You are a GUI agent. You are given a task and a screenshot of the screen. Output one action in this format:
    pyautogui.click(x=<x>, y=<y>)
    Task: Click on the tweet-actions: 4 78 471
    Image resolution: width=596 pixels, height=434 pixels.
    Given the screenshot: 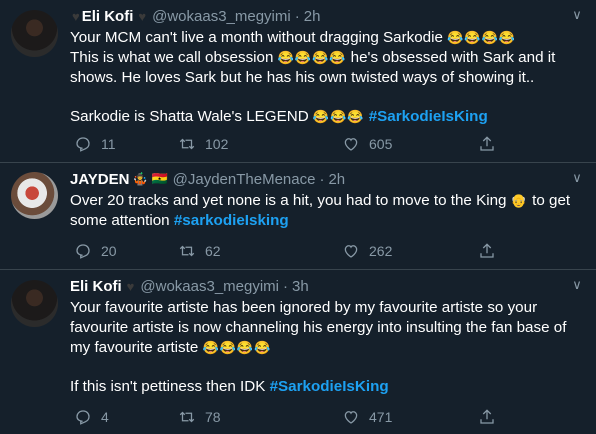 What is the action you would take?
    pyautogui.click(x=290, y=417)
    